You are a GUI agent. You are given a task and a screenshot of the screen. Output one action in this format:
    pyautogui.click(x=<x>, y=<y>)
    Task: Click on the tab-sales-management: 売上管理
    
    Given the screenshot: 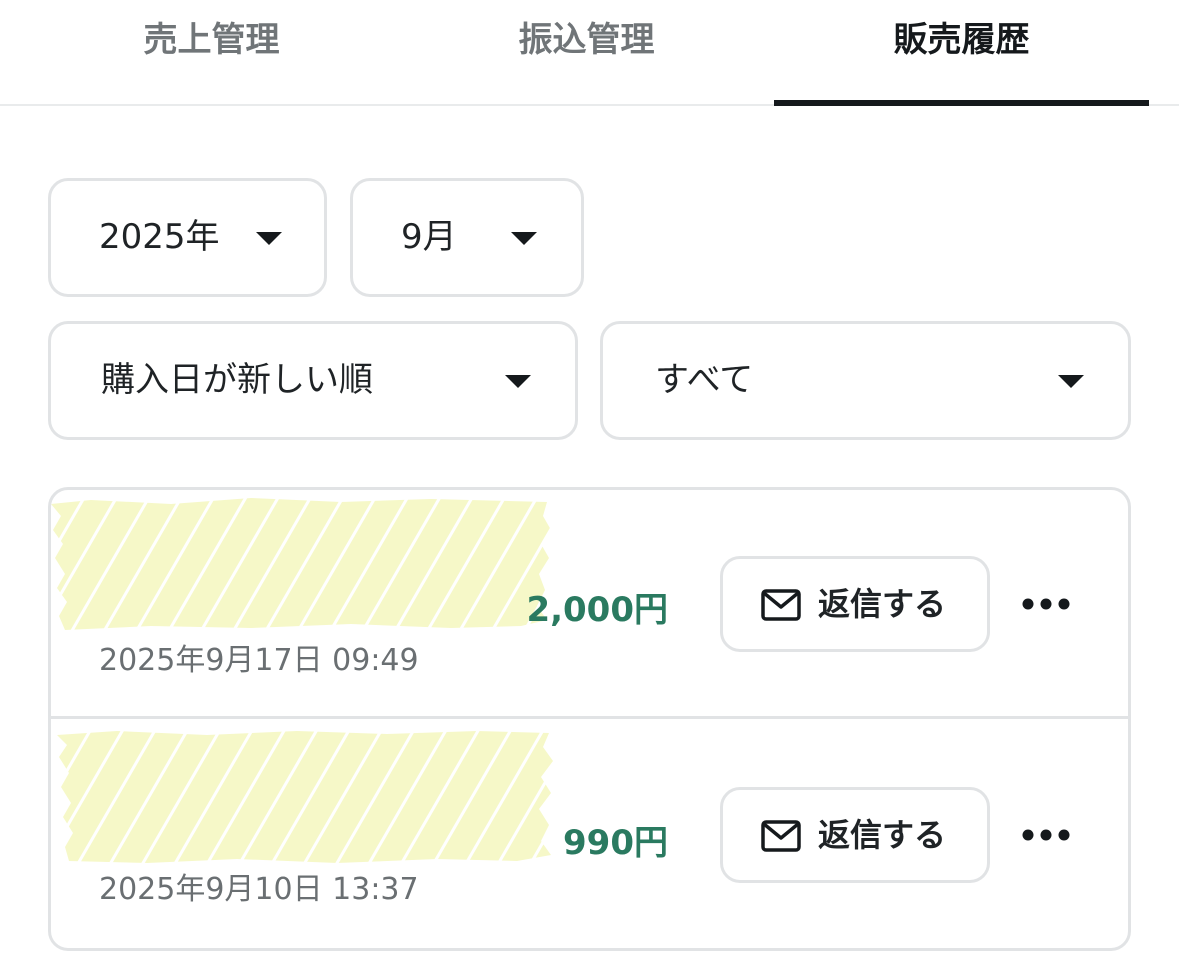 What is the action you would take?
    pyautogui.click(x=211, y=53)
    